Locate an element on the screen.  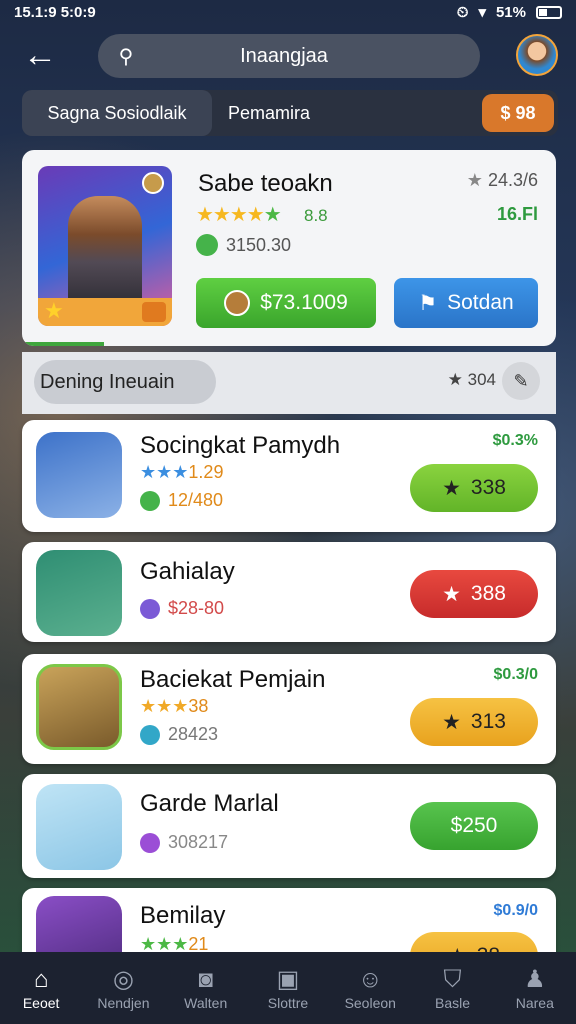
shield-icon: ⛉ is located at coordinates (452, 979).